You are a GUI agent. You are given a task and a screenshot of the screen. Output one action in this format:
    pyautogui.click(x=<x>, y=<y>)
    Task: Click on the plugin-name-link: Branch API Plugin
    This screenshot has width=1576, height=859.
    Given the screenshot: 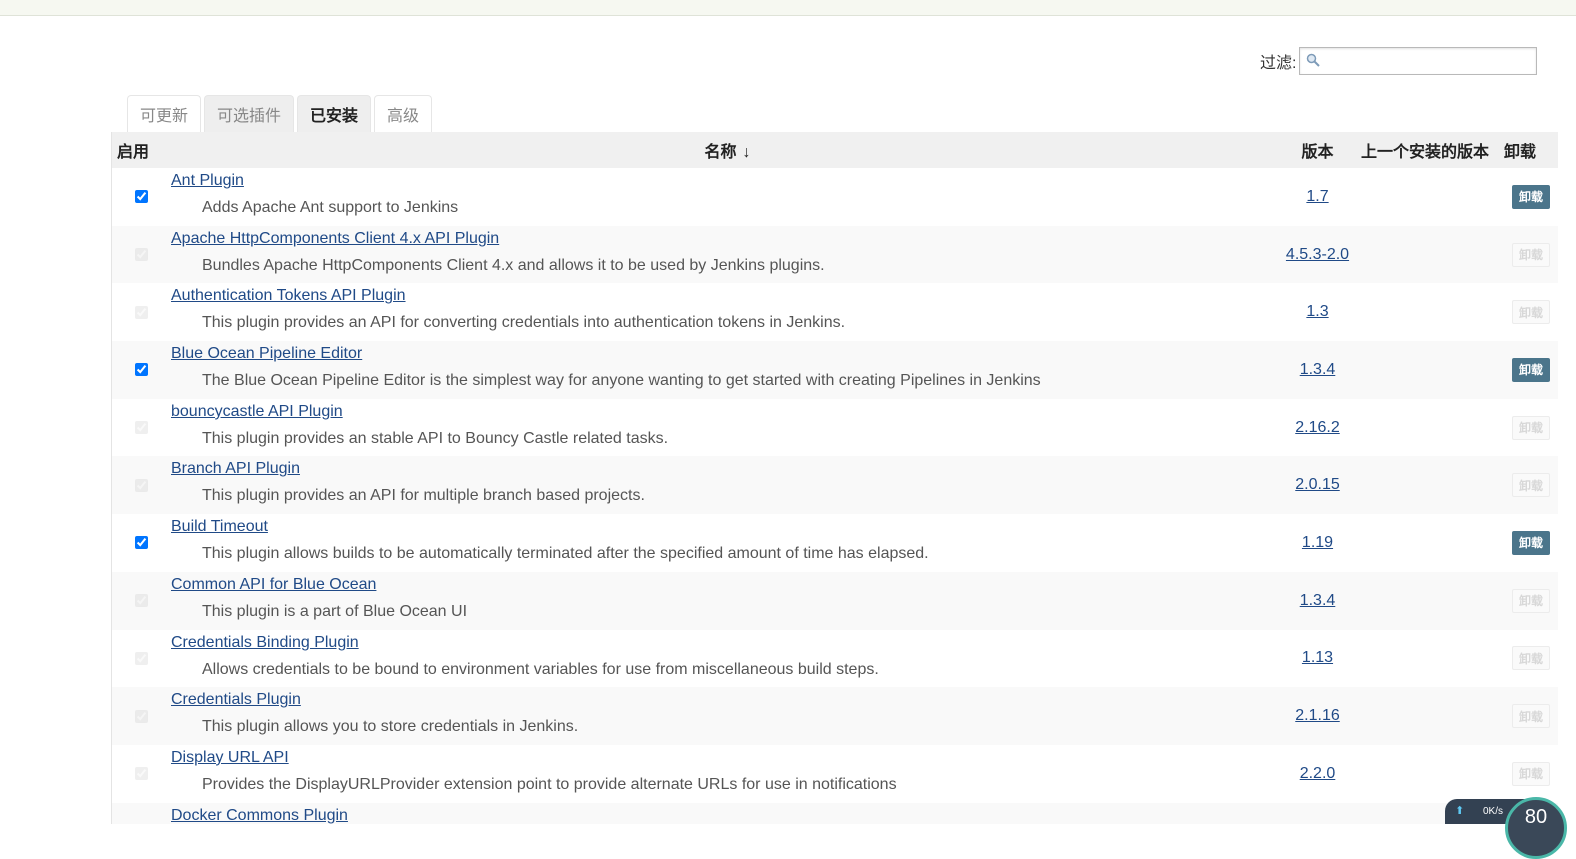 What is the action you would take?
    pyautogui.click(x=235, y=469)
    